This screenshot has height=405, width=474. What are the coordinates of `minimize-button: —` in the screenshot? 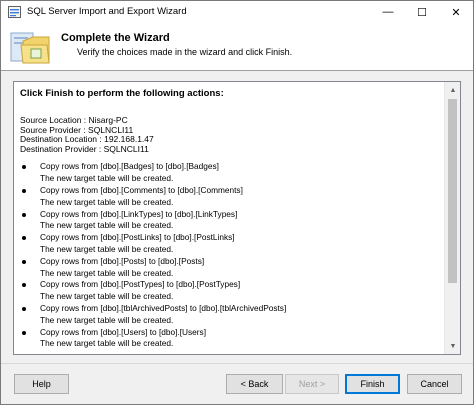 It's located at (388, 12).